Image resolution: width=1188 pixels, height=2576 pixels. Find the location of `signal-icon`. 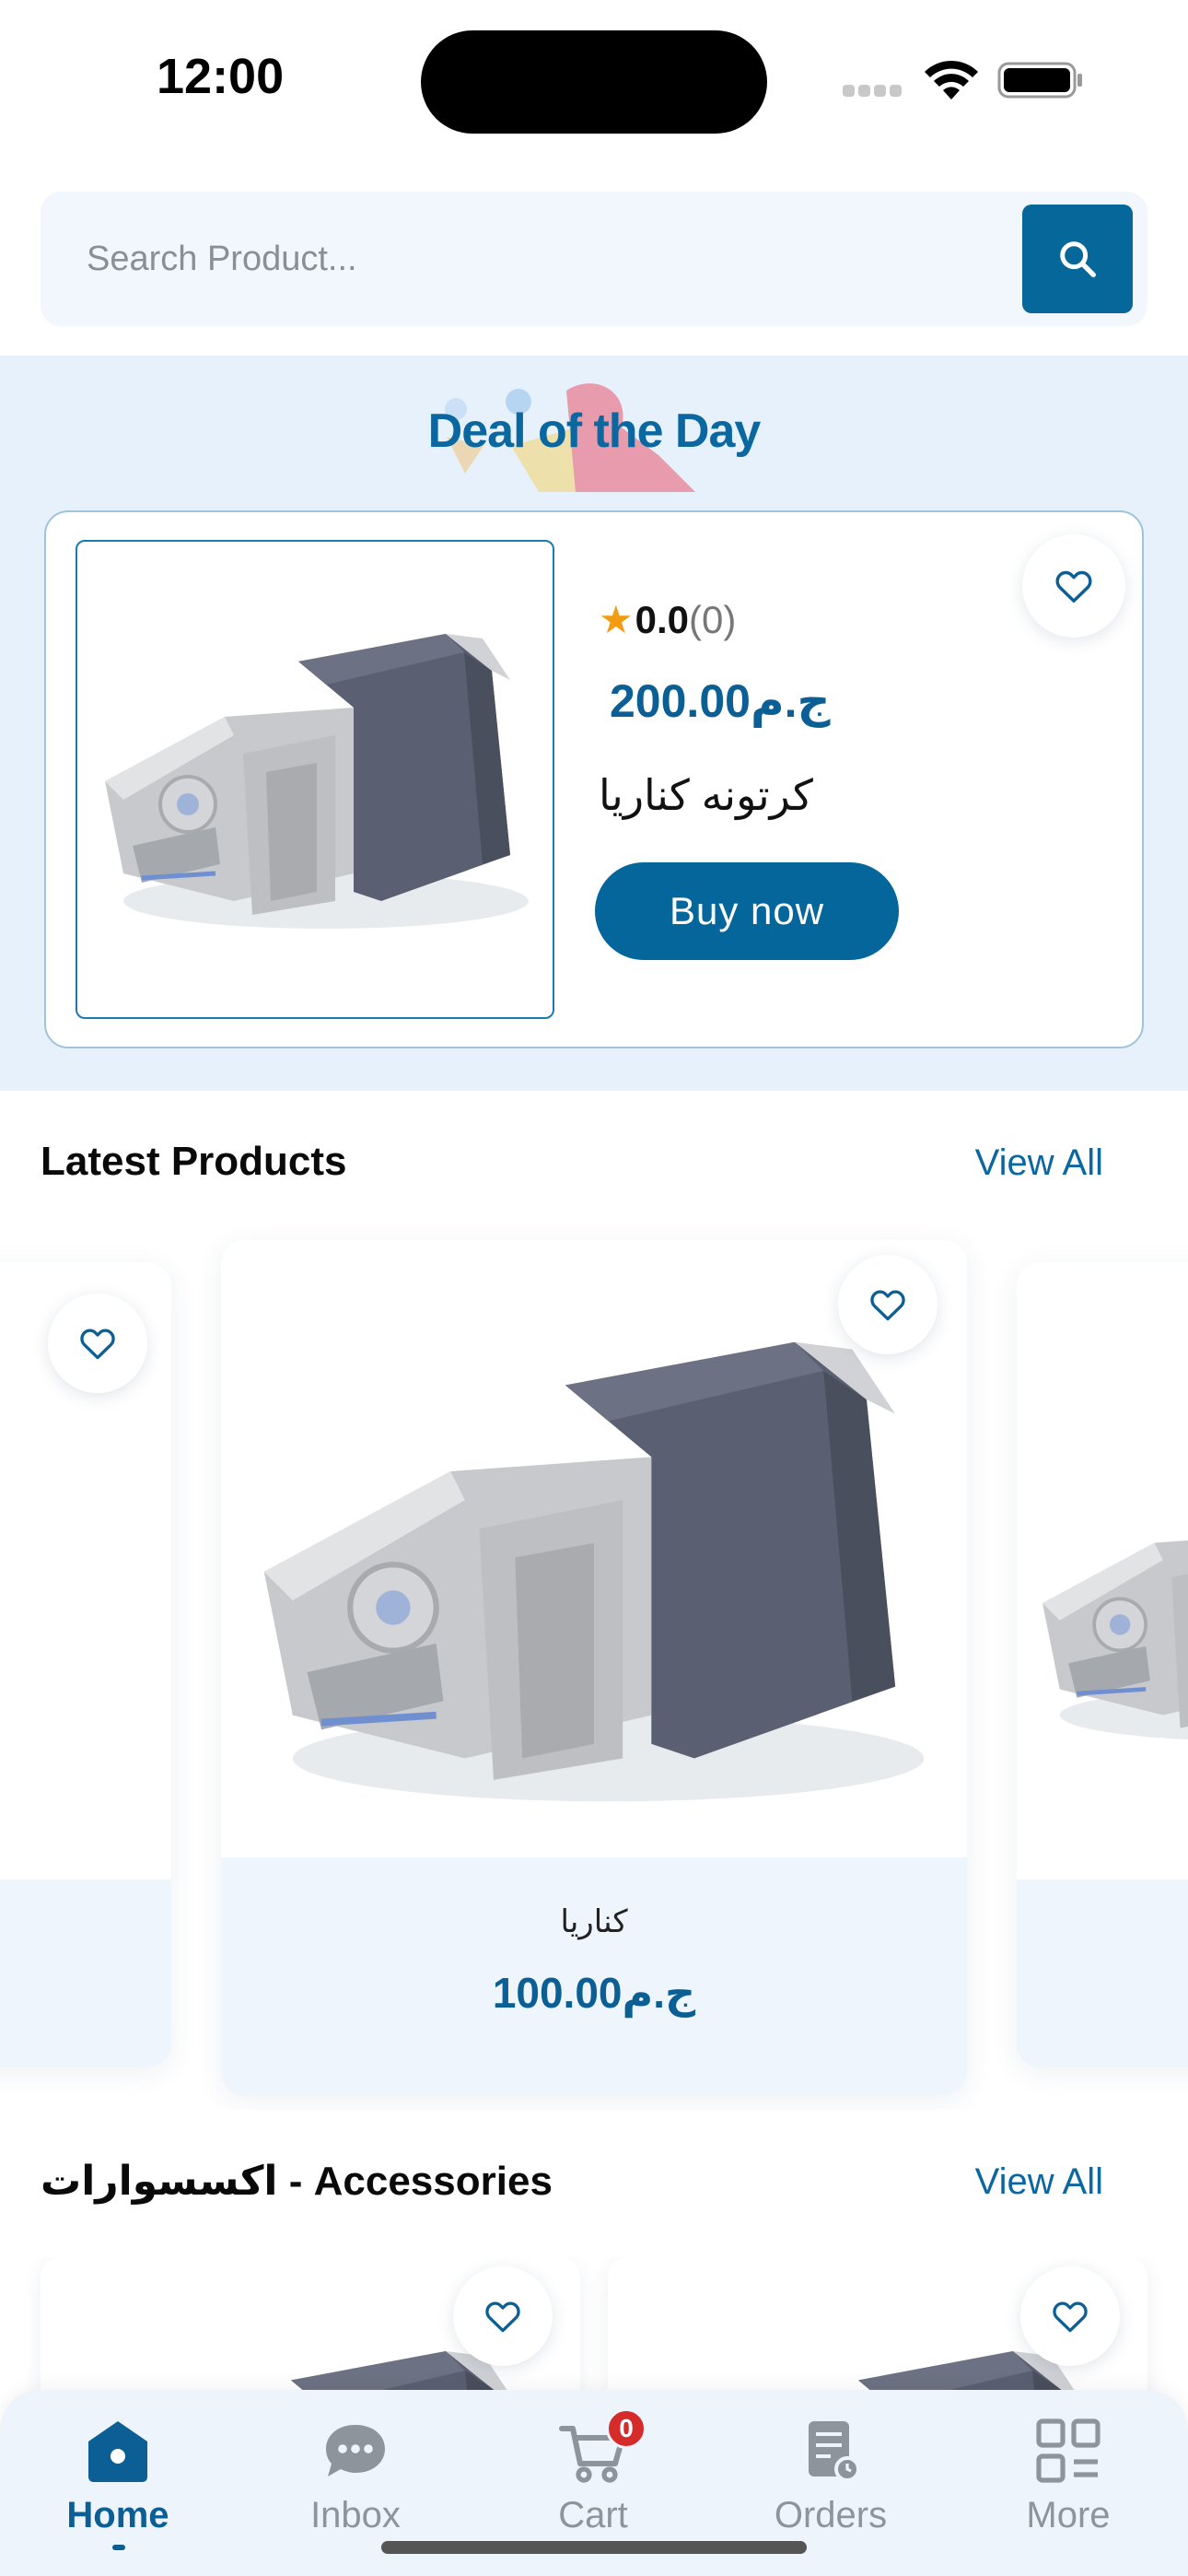

signal-icon is located at coordinates (874, 91).